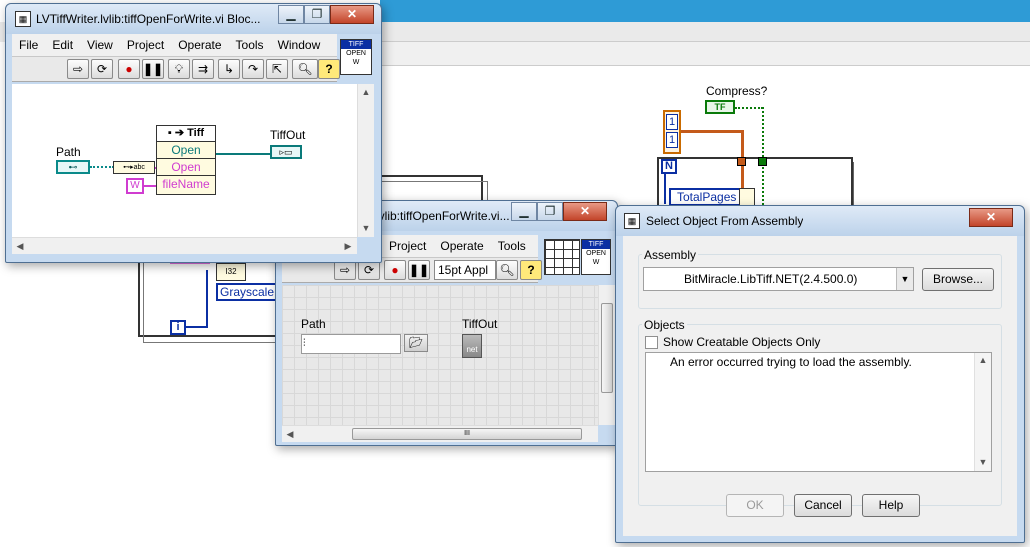  I want to click on param-filename: fileName, so click(186, 184).